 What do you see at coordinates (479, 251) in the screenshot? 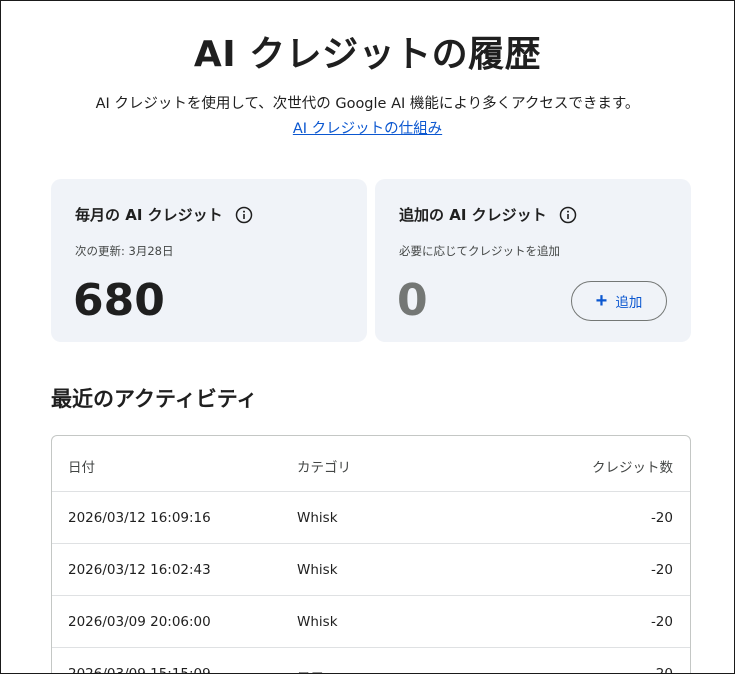
I see `extra-credits-subtitle: 必要に応じてクレジットを追加` at bounding box center [479, 251].